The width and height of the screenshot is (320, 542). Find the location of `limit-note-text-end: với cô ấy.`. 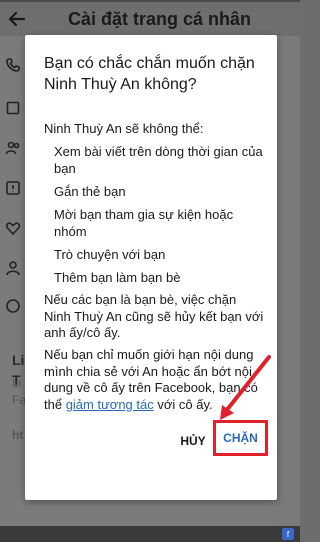

limit-note-text-end: với cô ấy. is located at coordinates (183, 404).